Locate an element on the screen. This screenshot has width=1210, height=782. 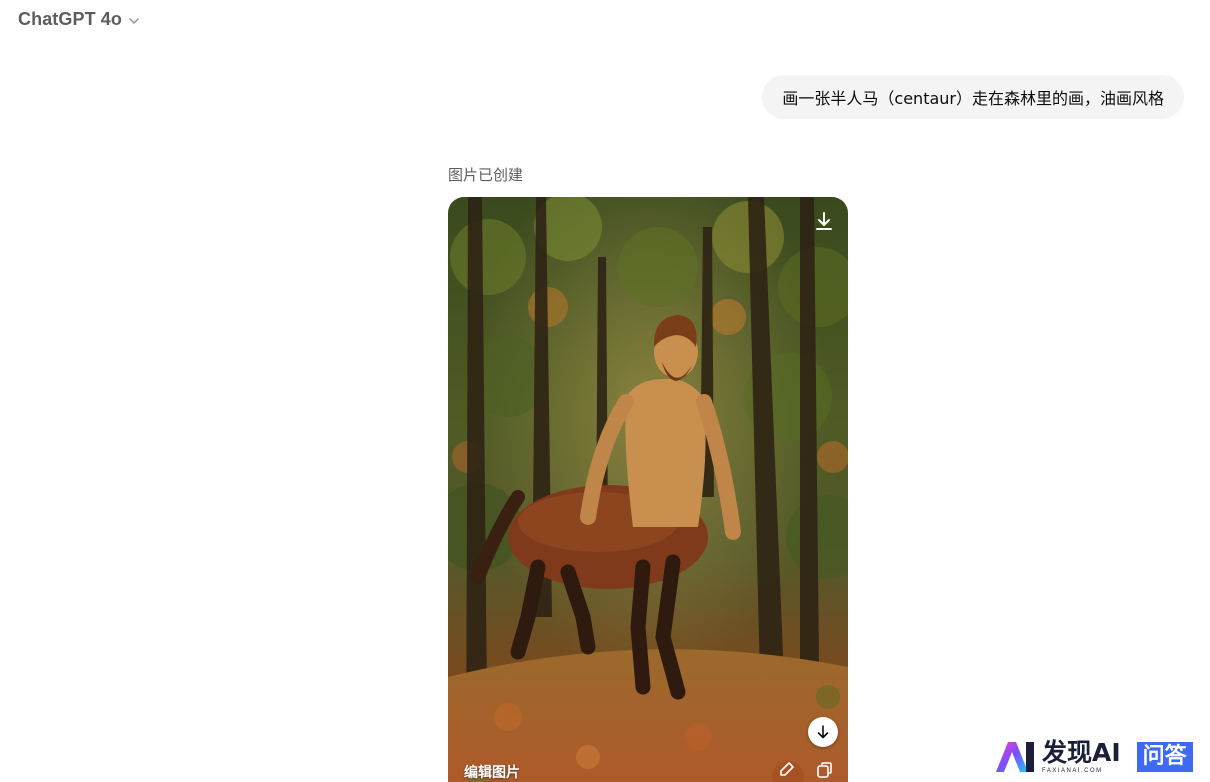
image-created-status: 图片已创建 is located at coordinates (486, 175).